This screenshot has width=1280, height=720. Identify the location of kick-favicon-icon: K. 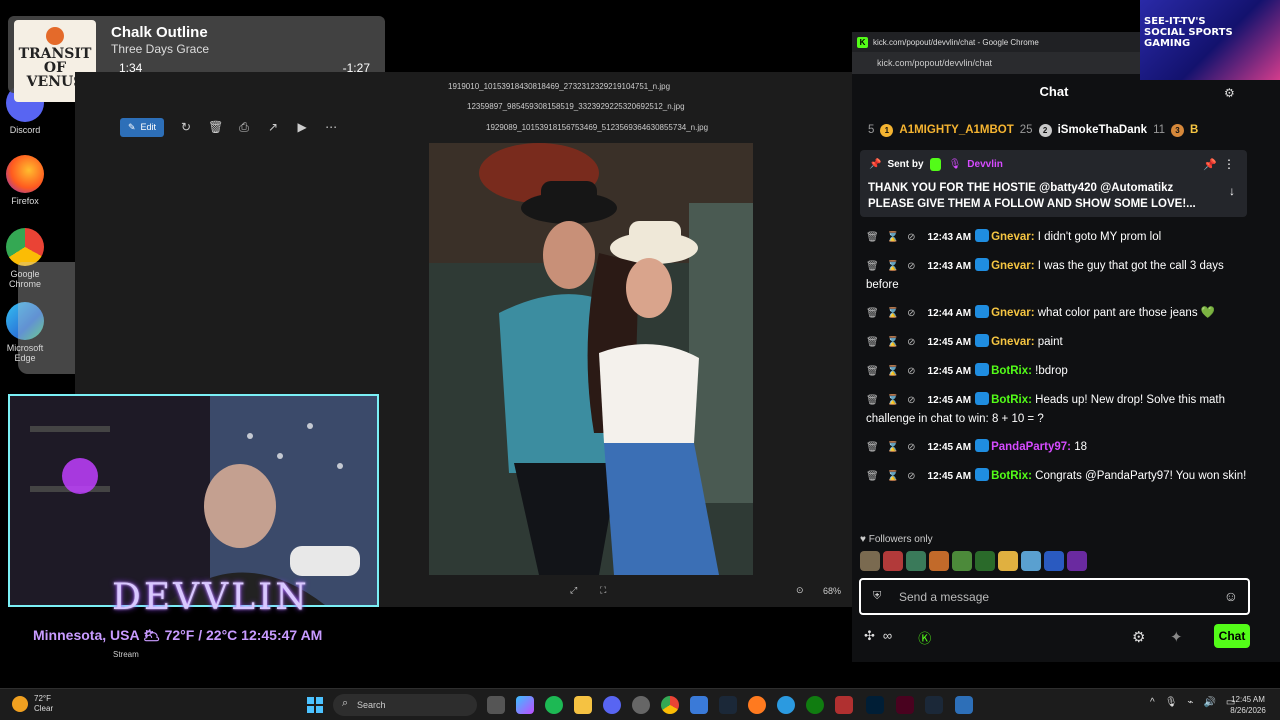
(862, 42).